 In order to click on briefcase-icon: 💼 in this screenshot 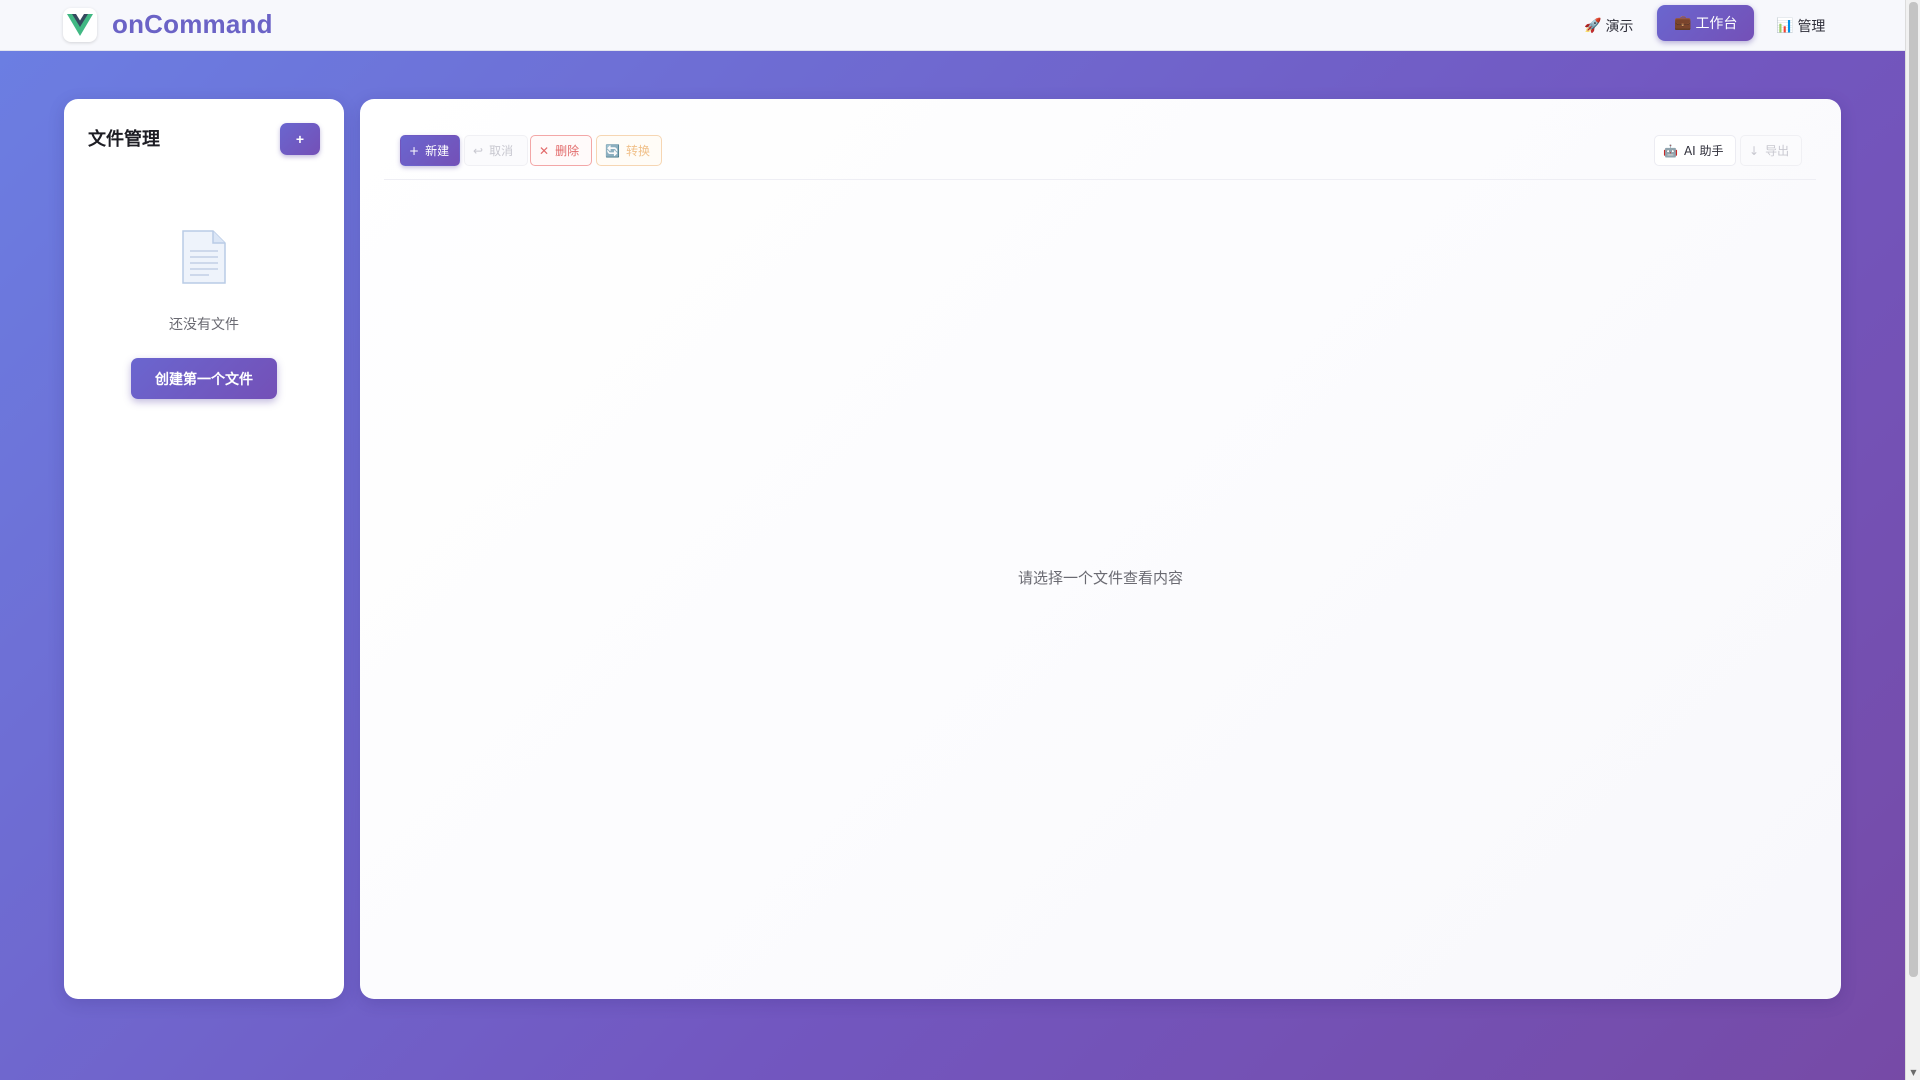, I will do `click(1683, 23)`.